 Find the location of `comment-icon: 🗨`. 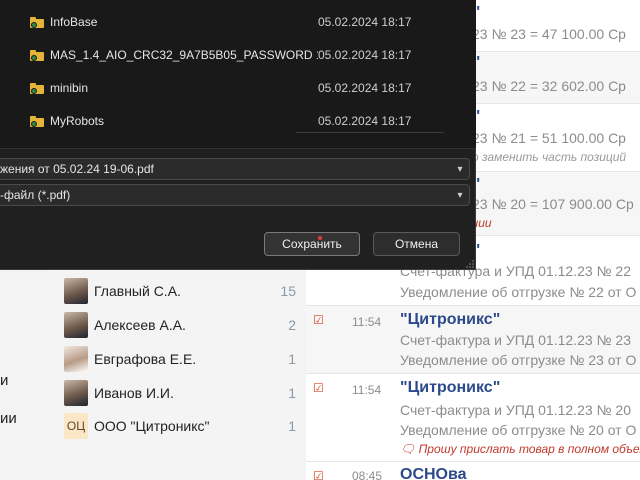

comment-icon: 🗨 is located at coordinates (409, 449).